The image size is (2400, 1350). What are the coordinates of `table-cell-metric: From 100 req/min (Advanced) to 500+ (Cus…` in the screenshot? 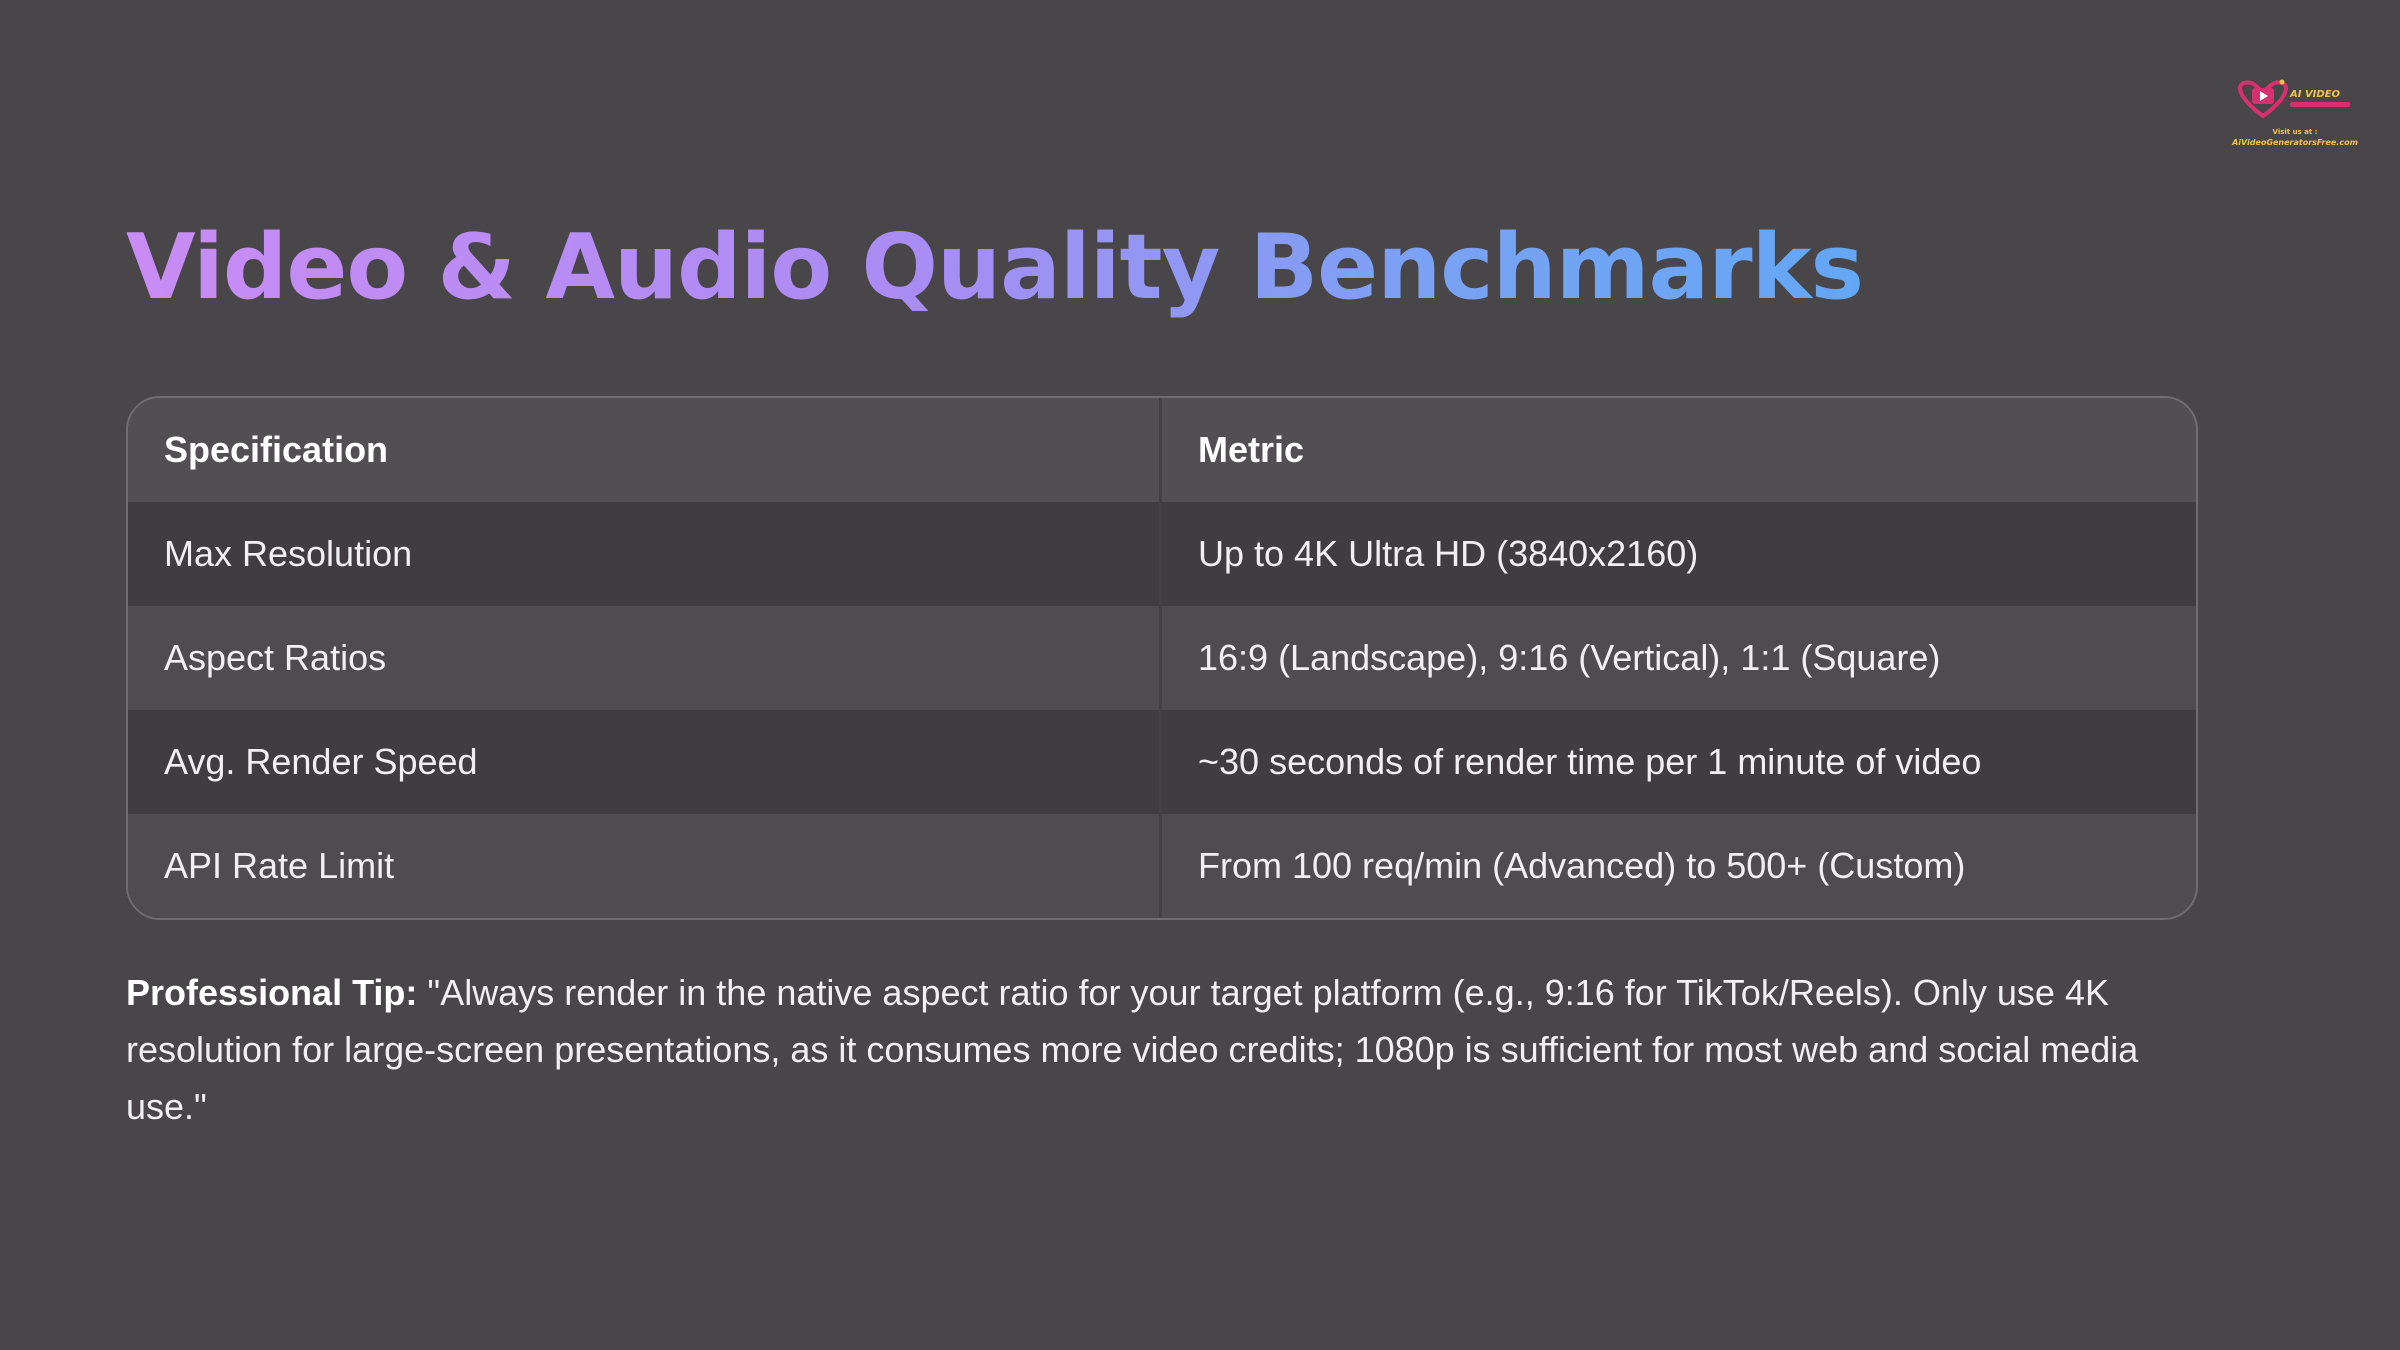 It's located at (1582, 865).